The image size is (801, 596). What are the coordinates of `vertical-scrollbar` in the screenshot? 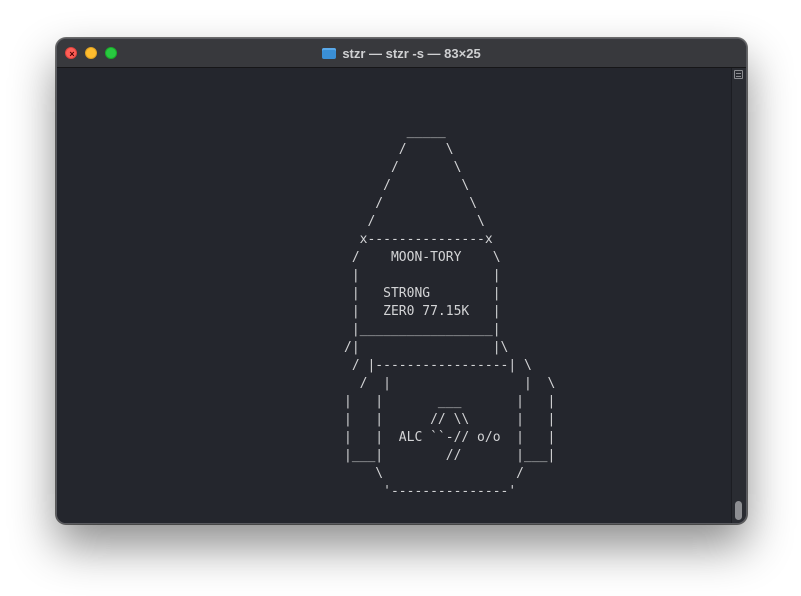 It's located at (738, 295).